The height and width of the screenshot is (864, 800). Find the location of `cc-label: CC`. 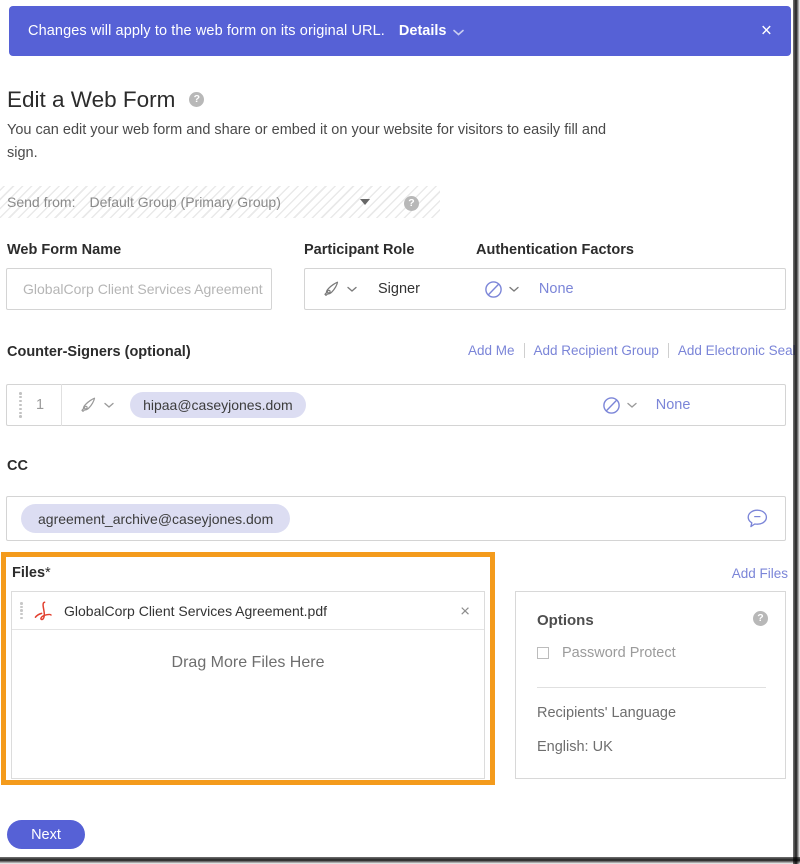

cc-label: CC is located at coordinates (17, 466).